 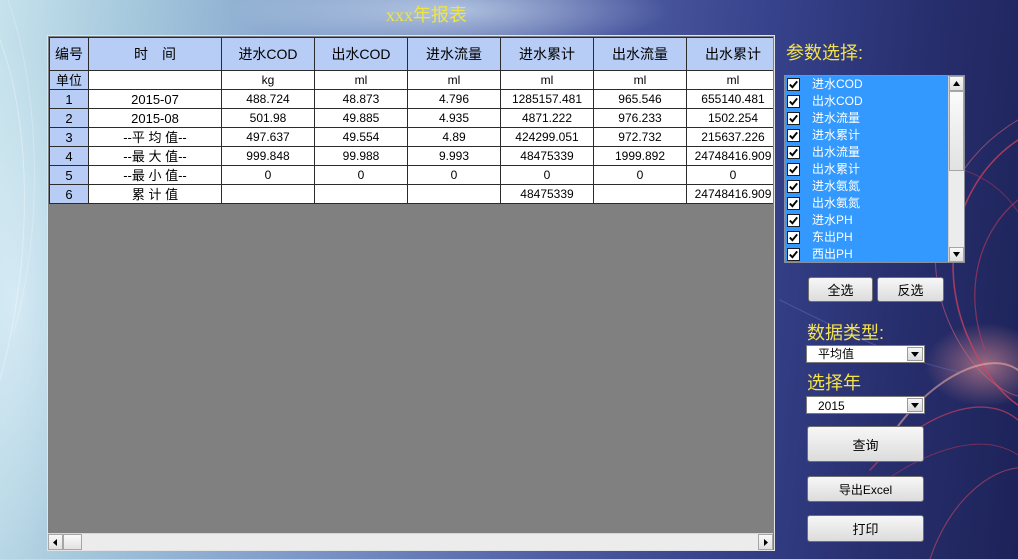 I want to click on param-list-item: 出水流量, so click(x=866, y=152).